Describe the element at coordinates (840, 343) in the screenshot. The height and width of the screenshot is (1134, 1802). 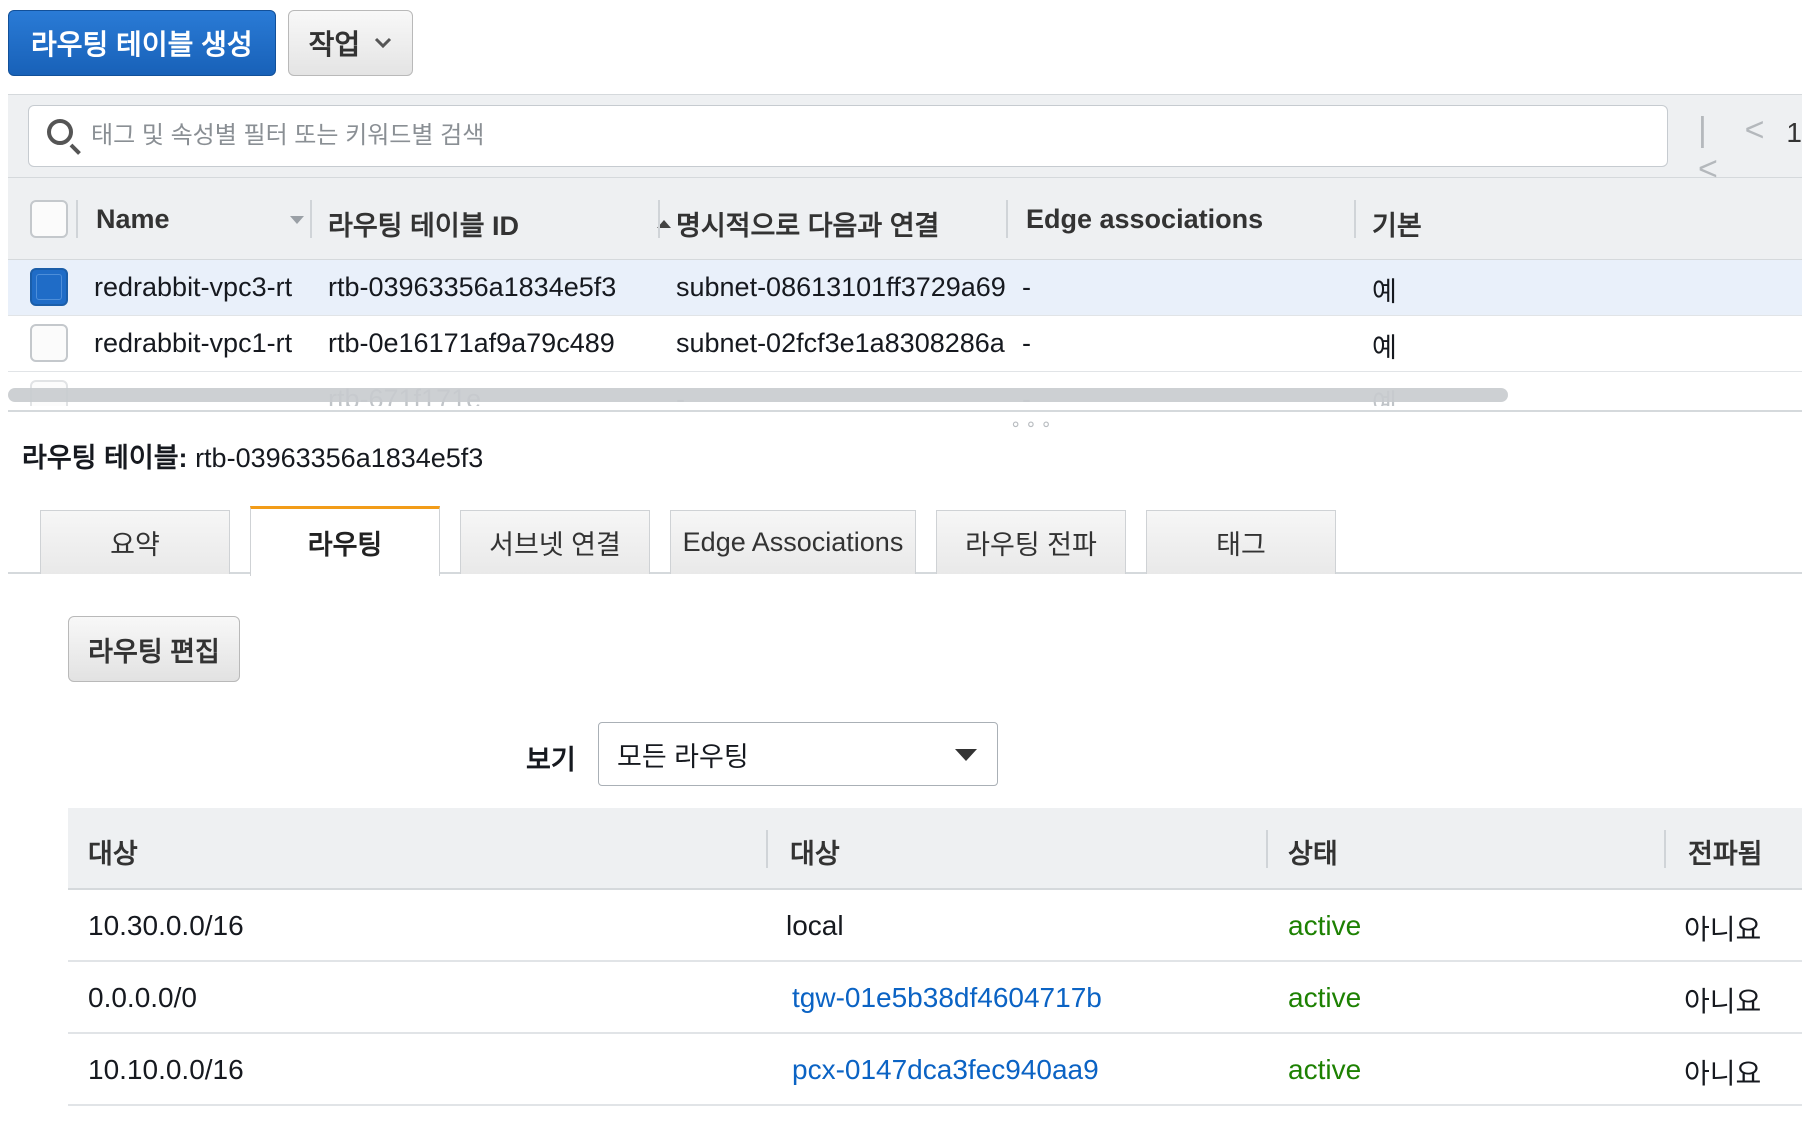
I see `cell-association: subnet-02fcf3e1a8308286a` at that location.